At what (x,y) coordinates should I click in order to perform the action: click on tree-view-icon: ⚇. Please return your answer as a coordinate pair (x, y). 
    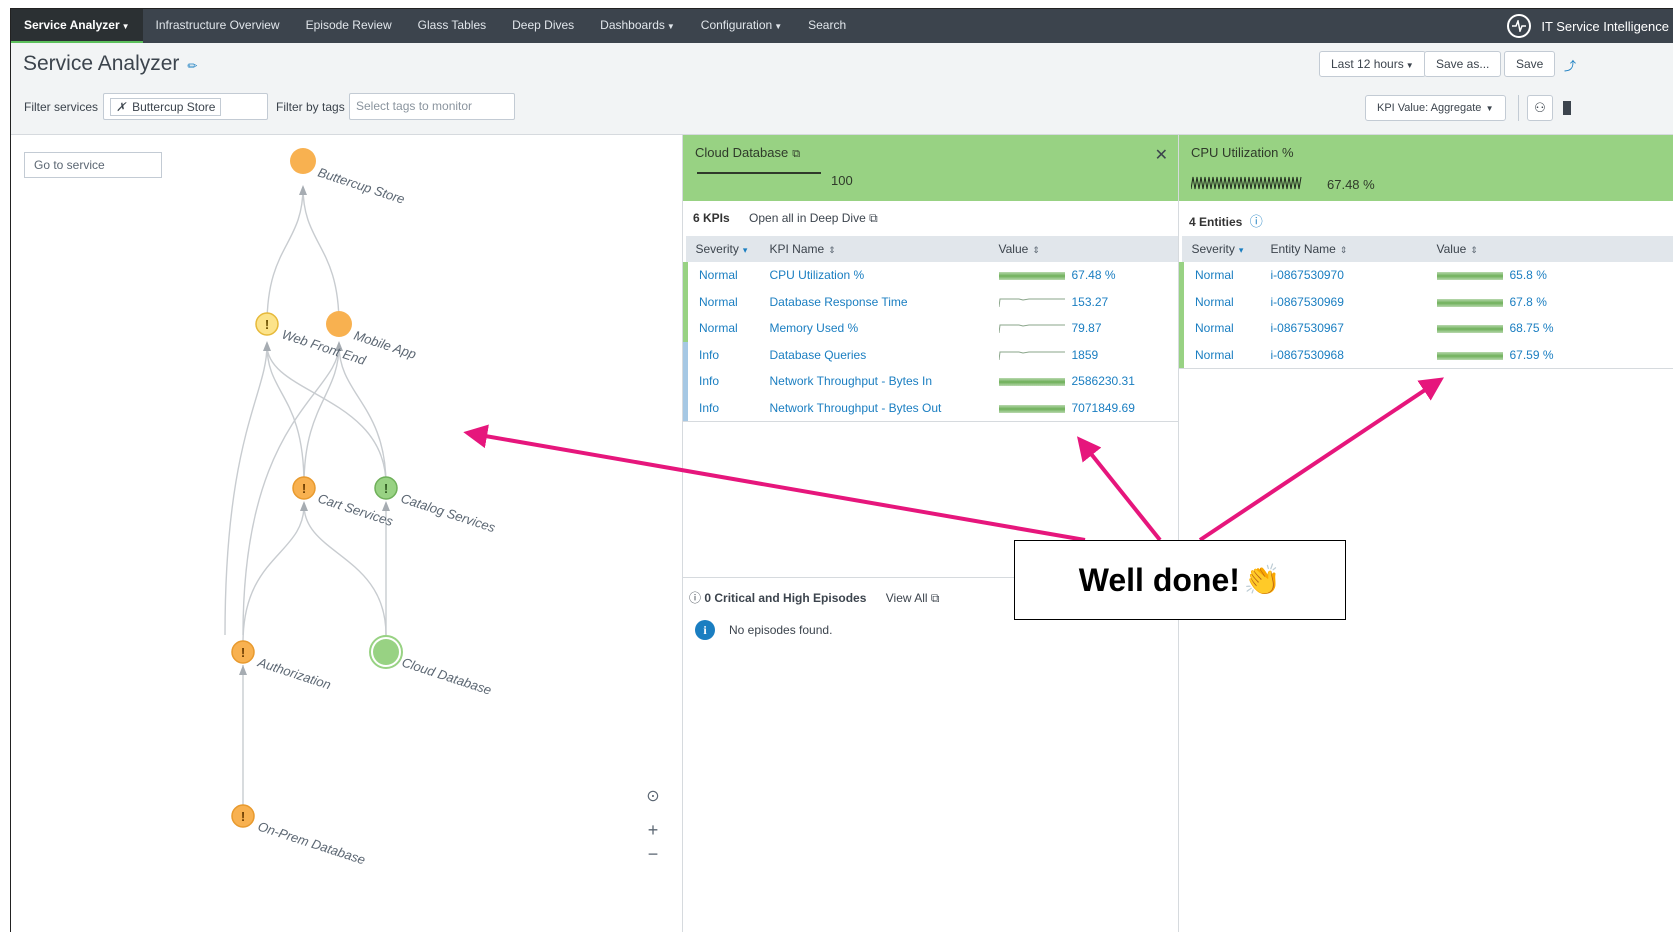
    Looking at the image, I should click on (1540, 108).